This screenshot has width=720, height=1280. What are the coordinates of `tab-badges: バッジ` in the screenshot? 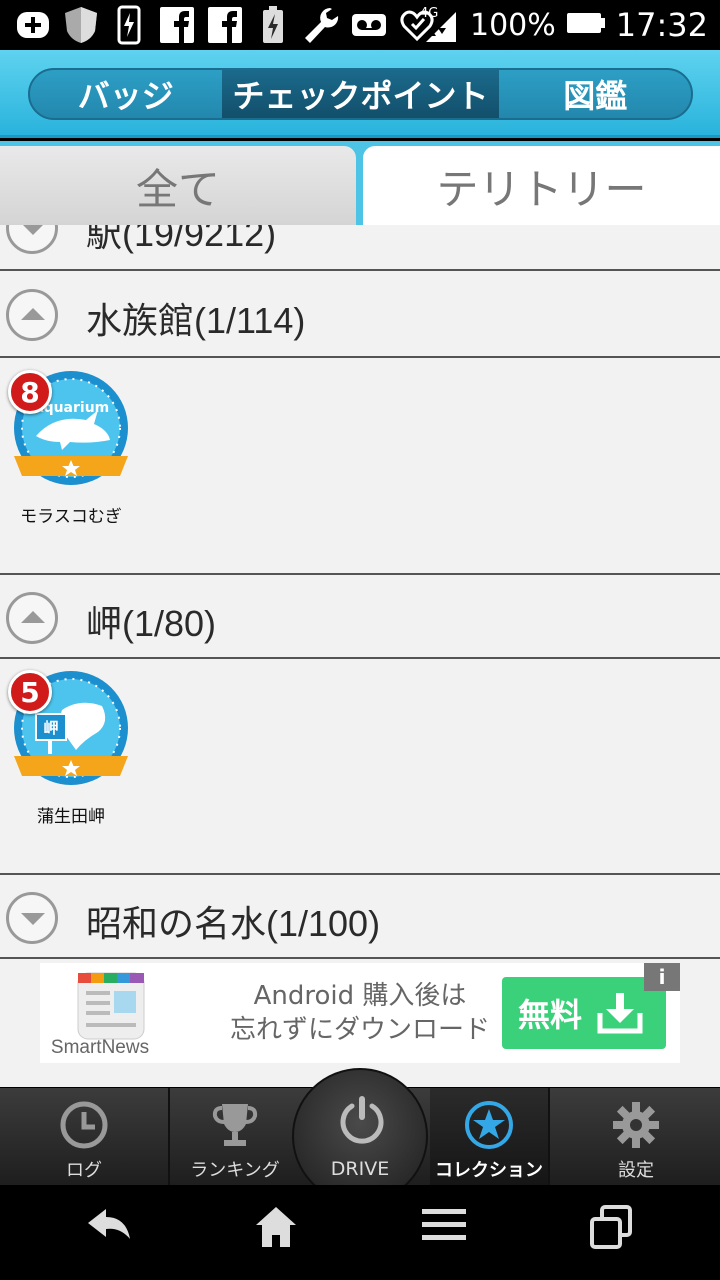 It's located at (126, 94).